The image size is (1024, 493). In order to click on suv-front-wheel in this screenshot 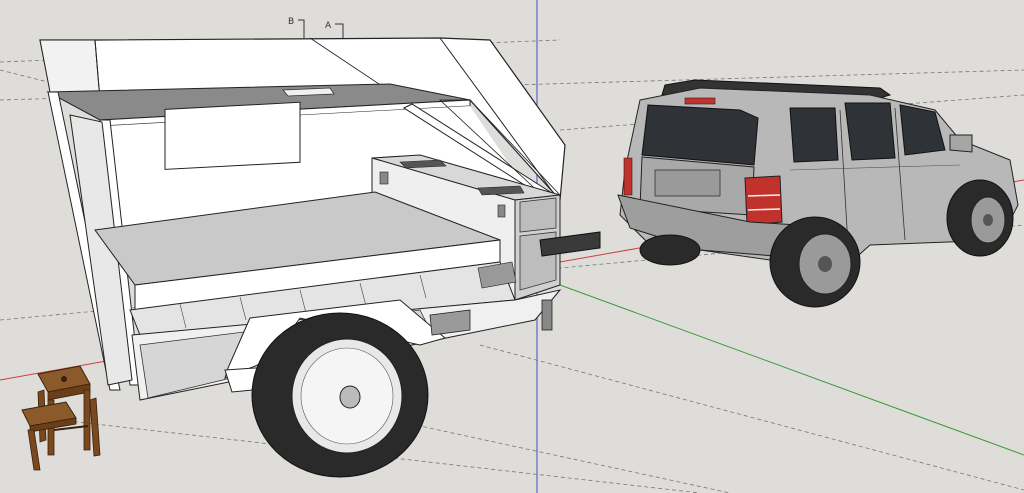, I will do `click(980, 218)`.